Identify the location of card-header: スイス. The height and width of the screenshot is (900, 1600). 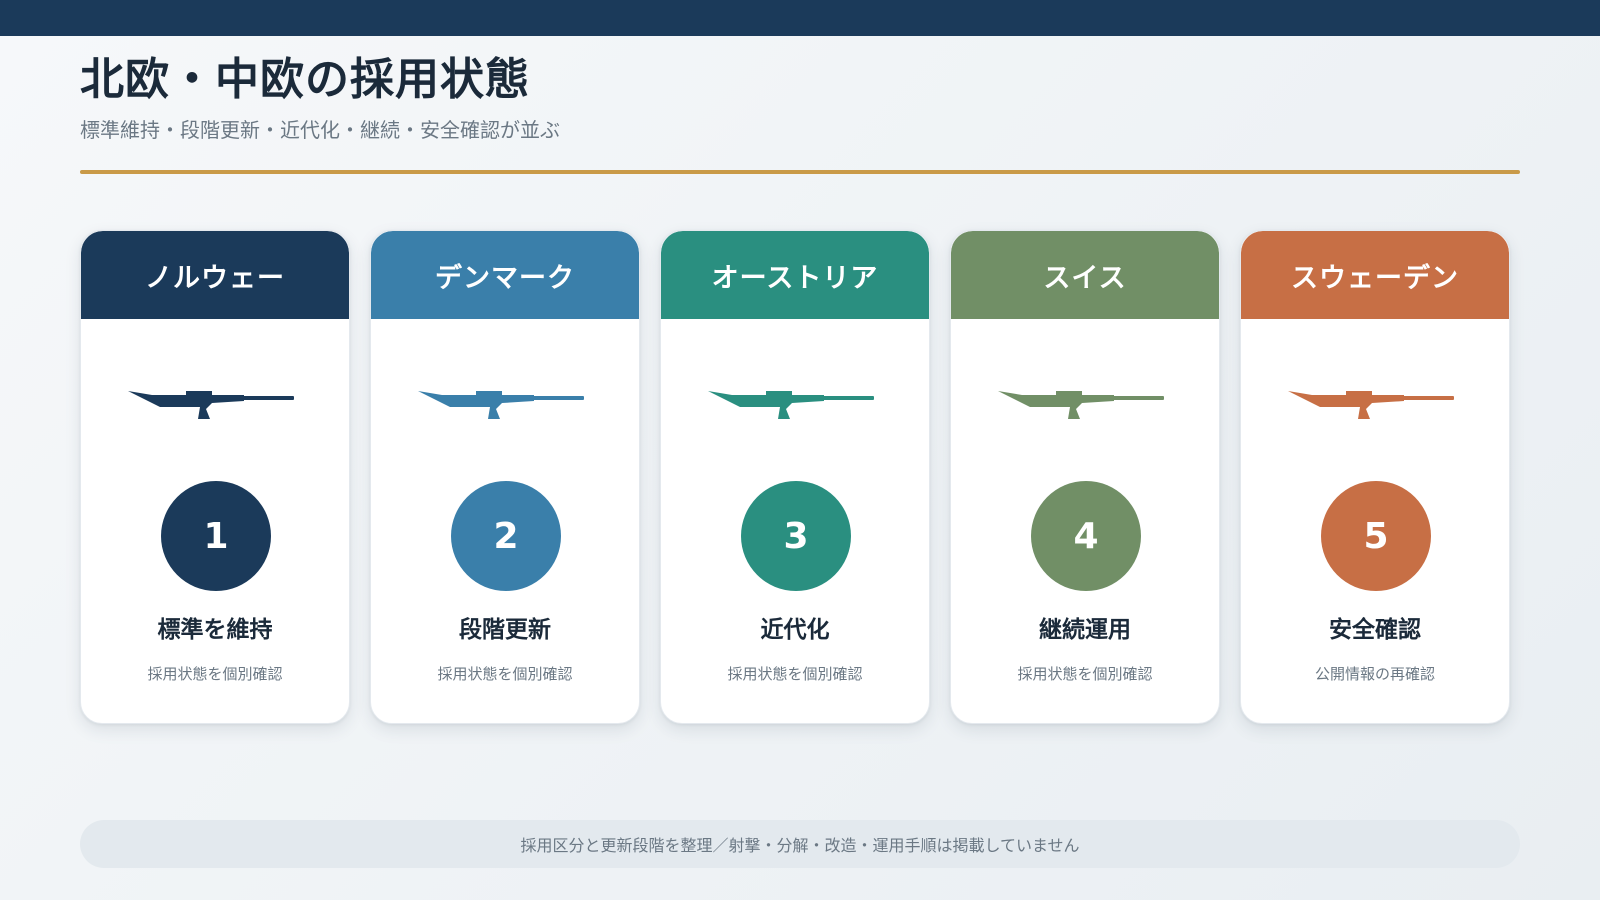
(1085, 275).